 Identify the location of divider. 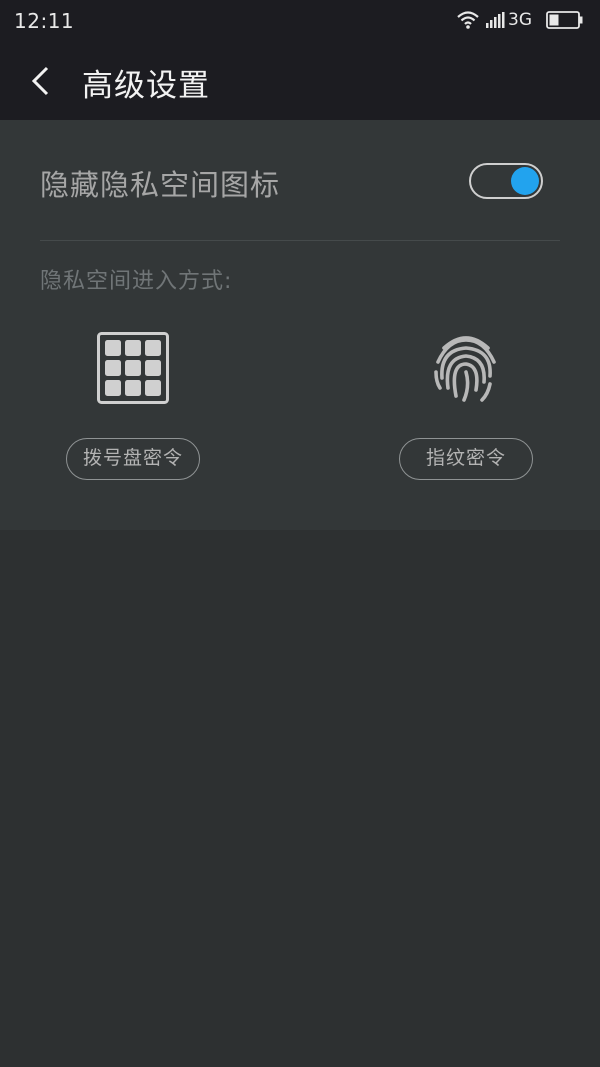
(300, 240).